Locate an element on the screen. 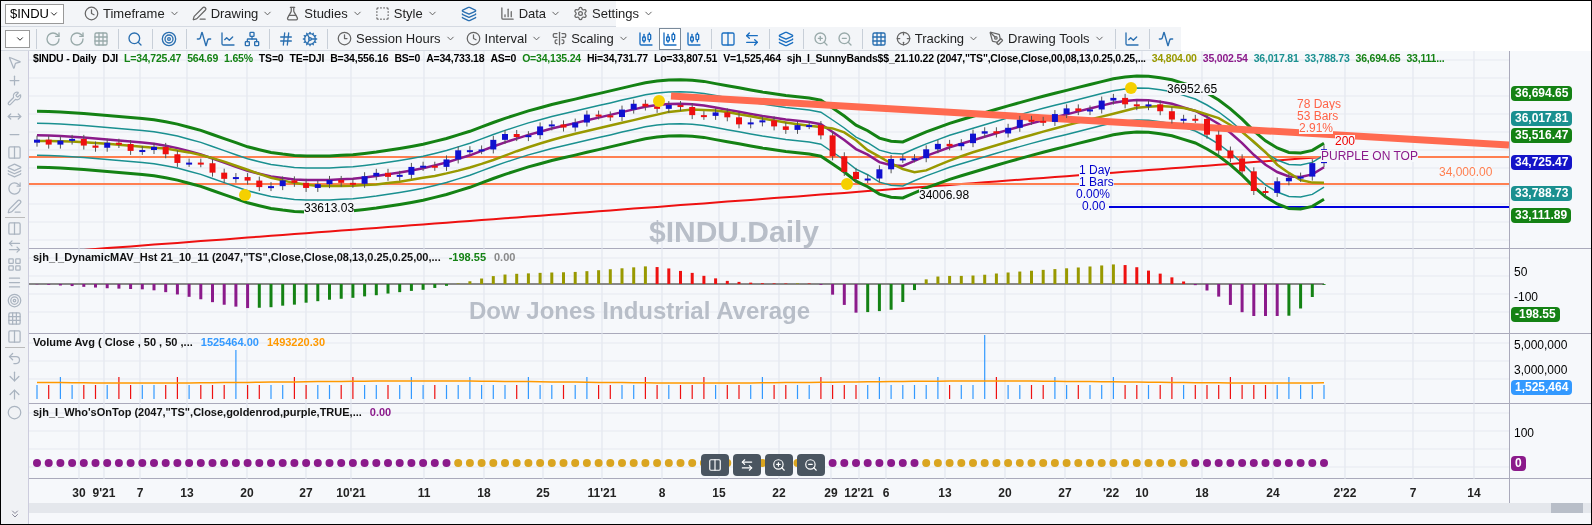  date-label: 25 is located at coordinates (543, 493).